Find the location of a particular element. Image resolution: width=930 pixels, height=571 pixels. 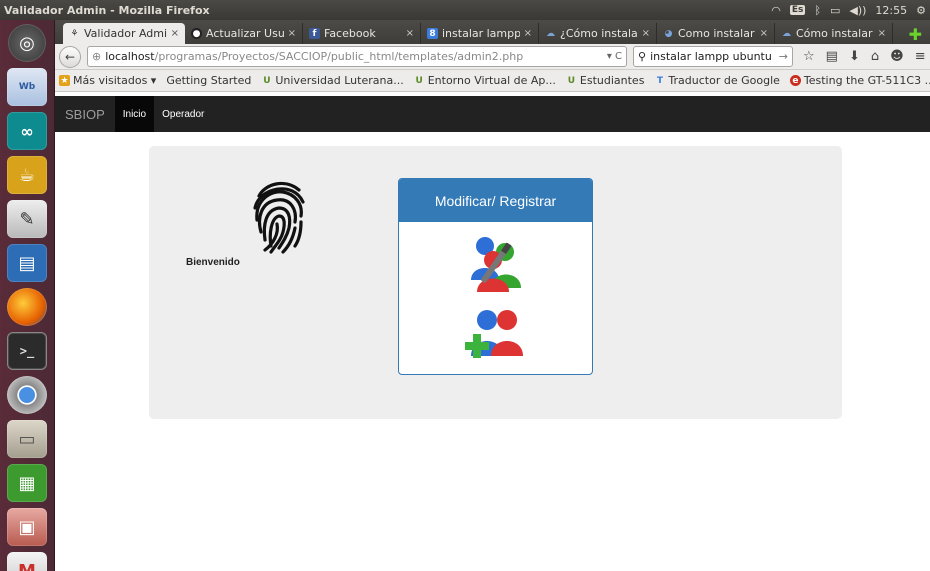

tab-favicon-icon: ◕ is located at coordinates (668, 33).